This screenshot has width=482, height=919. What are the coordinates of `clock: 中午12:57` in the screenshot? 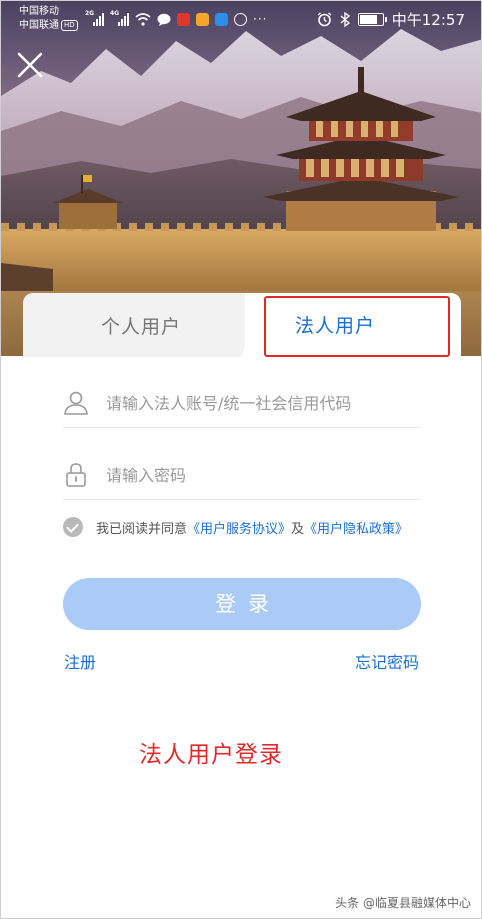 It's located at (428, 20).